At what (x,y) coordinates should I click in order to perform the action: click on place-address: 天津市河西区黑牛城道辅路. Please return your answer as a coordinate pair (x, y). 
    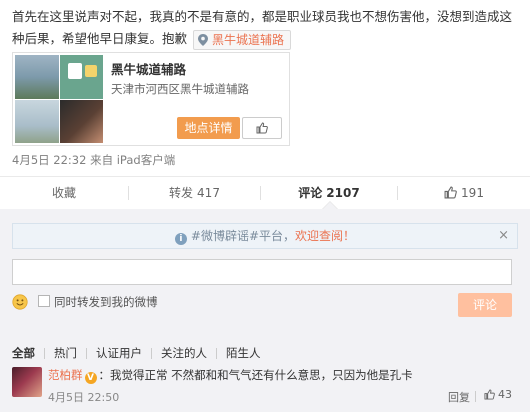
    Looking at the image, I should click on (180, 89).